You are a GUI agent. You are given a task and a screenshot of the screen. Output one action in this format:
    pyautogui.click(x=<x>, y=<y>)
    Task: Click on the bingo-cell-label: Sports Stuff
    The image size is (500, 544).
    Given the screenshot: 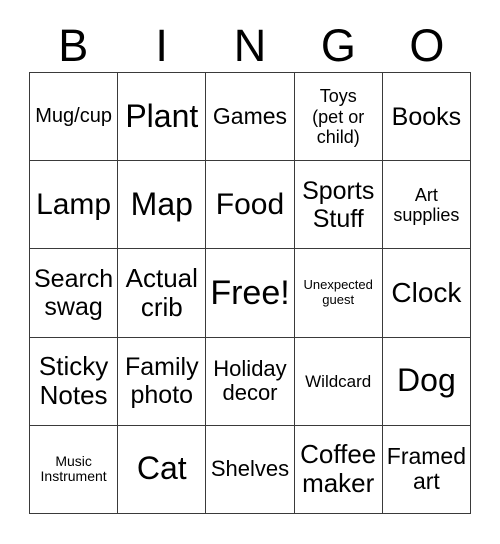 What is the action you would take?
    pyautogui.click(x=338, y=204)
    